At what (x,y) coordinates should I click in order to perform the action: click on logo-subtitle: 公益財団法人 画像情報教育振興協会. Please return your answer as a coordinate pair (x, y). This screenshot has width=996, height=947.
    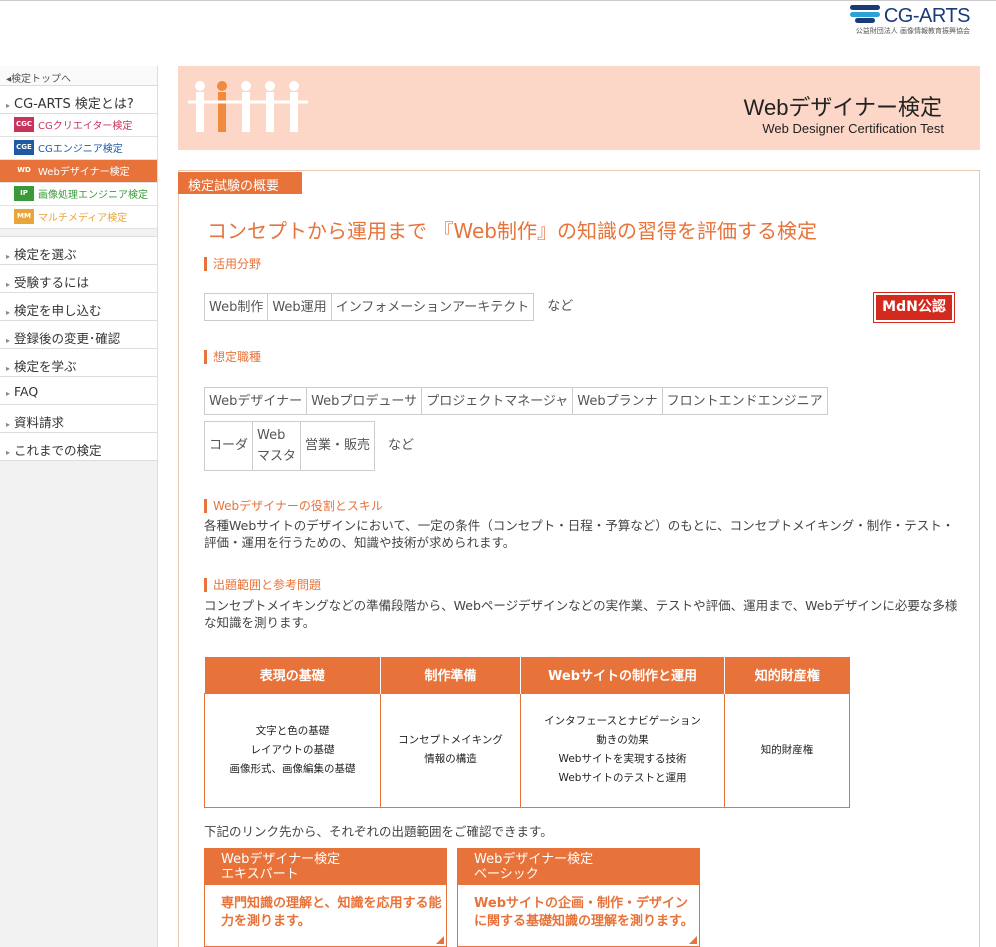
    Looking at the image, I should click on (912, 31).